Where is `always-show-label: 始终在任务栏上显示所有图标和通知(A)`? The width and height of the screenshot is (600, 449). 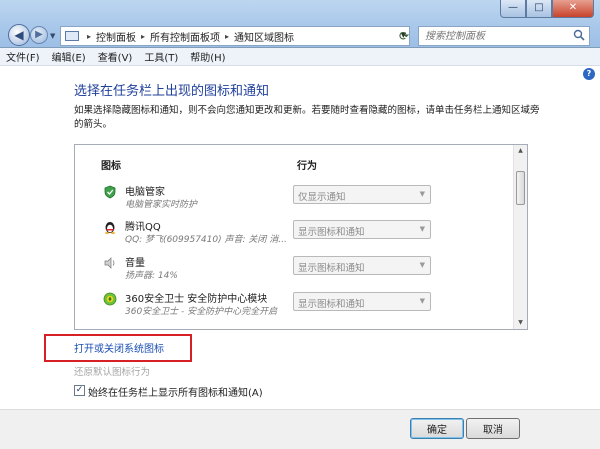
always-show-label: 始终在任务栏上显示所有图标和通知(A) is located at coordinates (175, 391).